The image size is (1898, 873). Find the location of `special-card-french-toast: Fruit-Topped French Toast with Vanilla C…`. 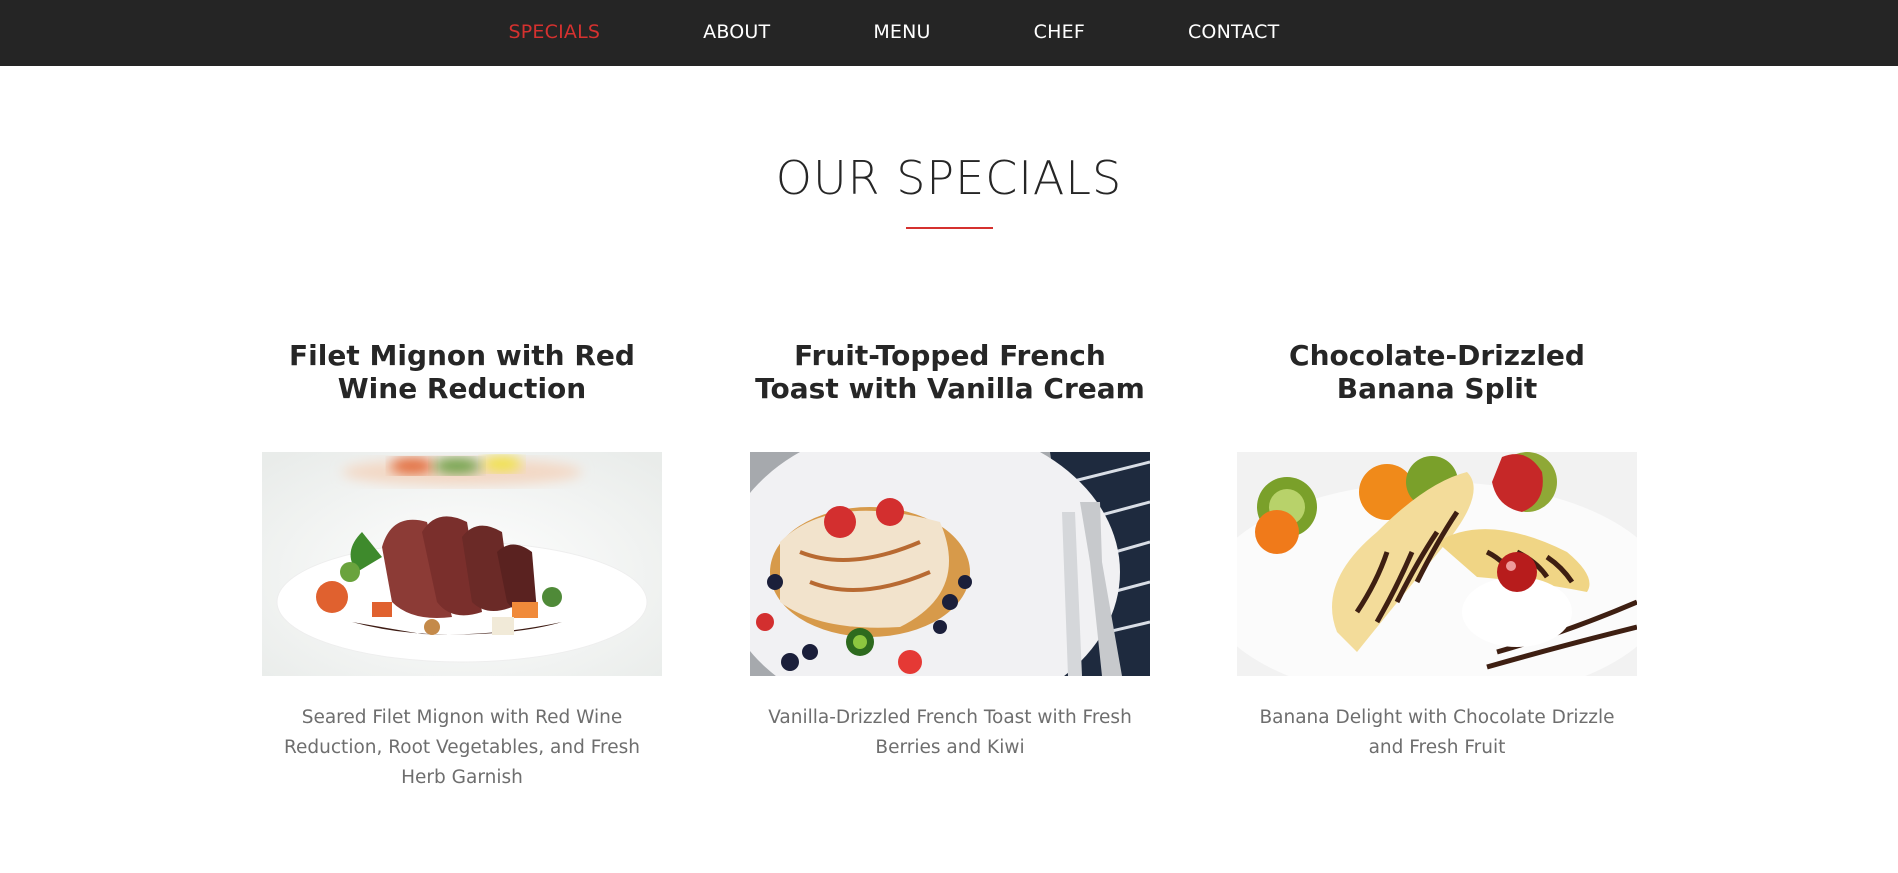

special-card-french-toast: Fruit-Topped French Toast with Vanilla C… is located at coordinates (950, 551).